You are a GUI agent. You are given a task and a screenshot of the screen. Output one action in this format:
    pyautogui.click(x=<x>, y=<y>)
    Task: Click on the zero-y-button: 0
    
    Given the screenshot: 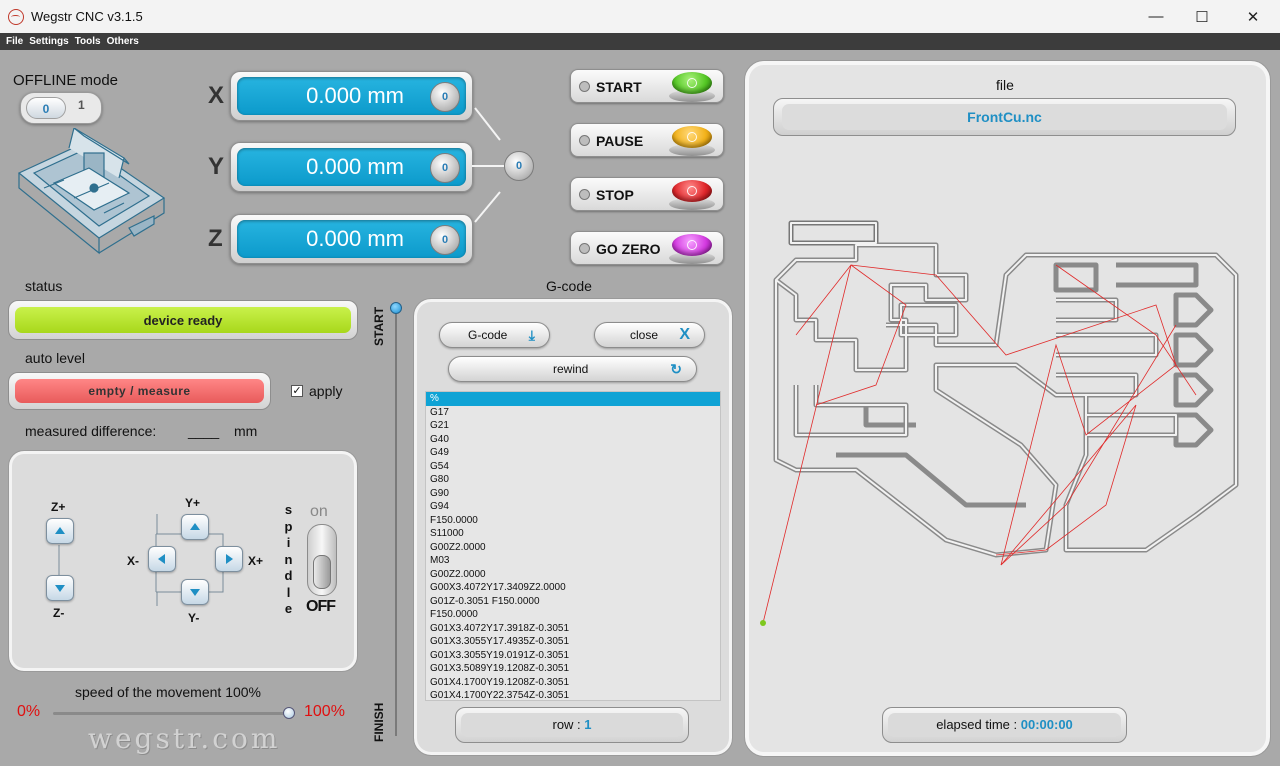 What is the action you would take?
    pyautogui.click(x=445, y=168)
    